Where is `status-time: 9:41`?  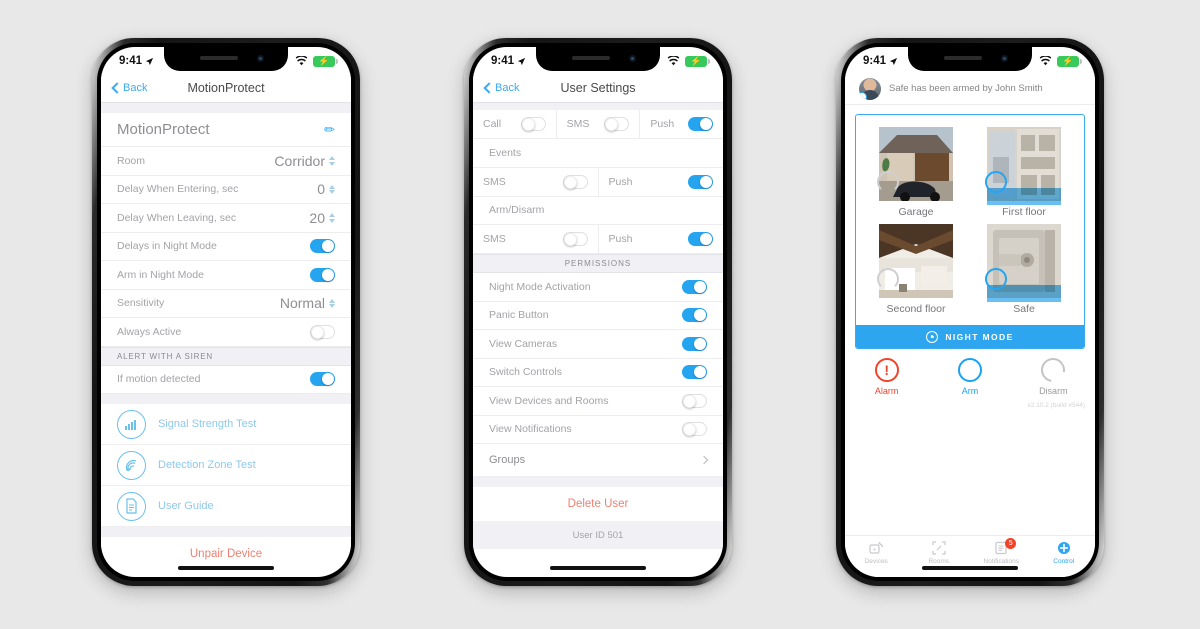 status-time: 9:41 is located at coordinates (875, 61).